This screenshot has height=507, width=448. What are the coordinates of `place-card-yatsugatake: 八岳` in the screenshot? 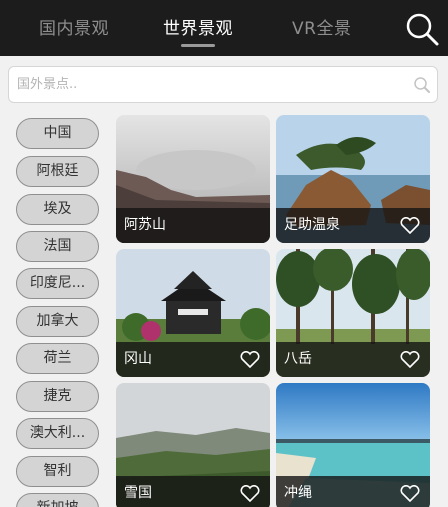 It's located at (353, 313).